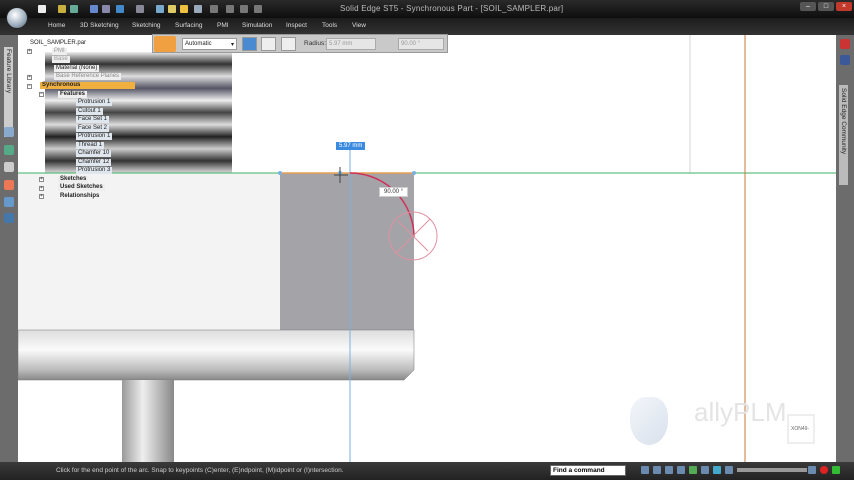 The width and height of the screenshot is (854, 480). Describe the element at coordinates (296, 25) in the screenshot. I see `tab-inspect: Inspect` at that location.